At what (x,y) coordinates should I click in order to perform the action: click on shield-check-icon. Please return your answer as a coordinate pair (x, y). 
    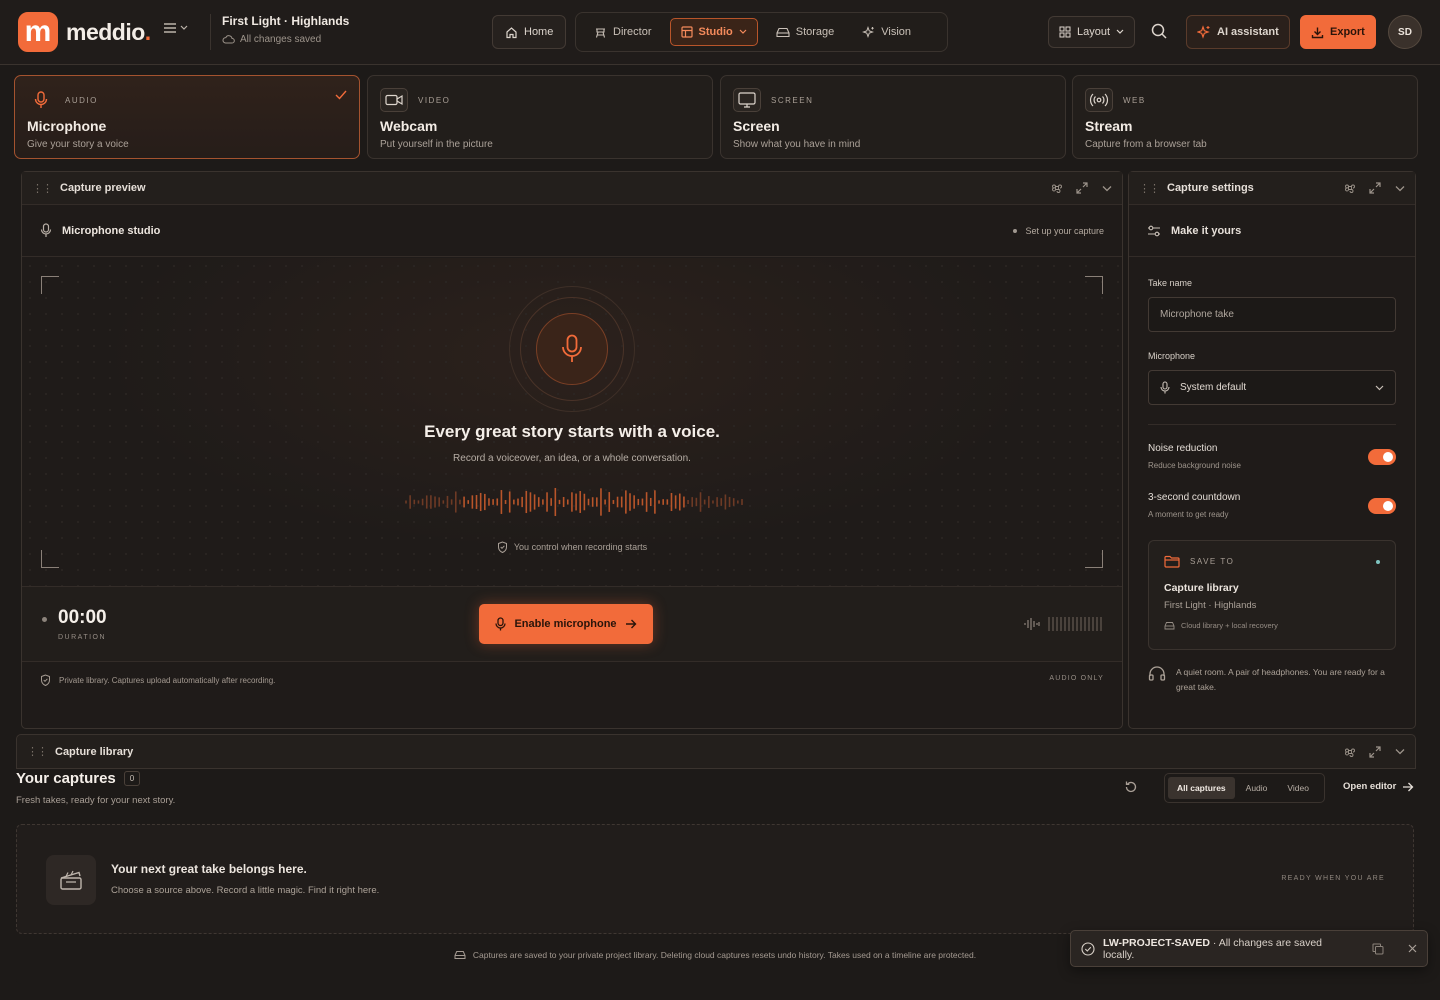
    Looking at the image, I should click on (45, 680).